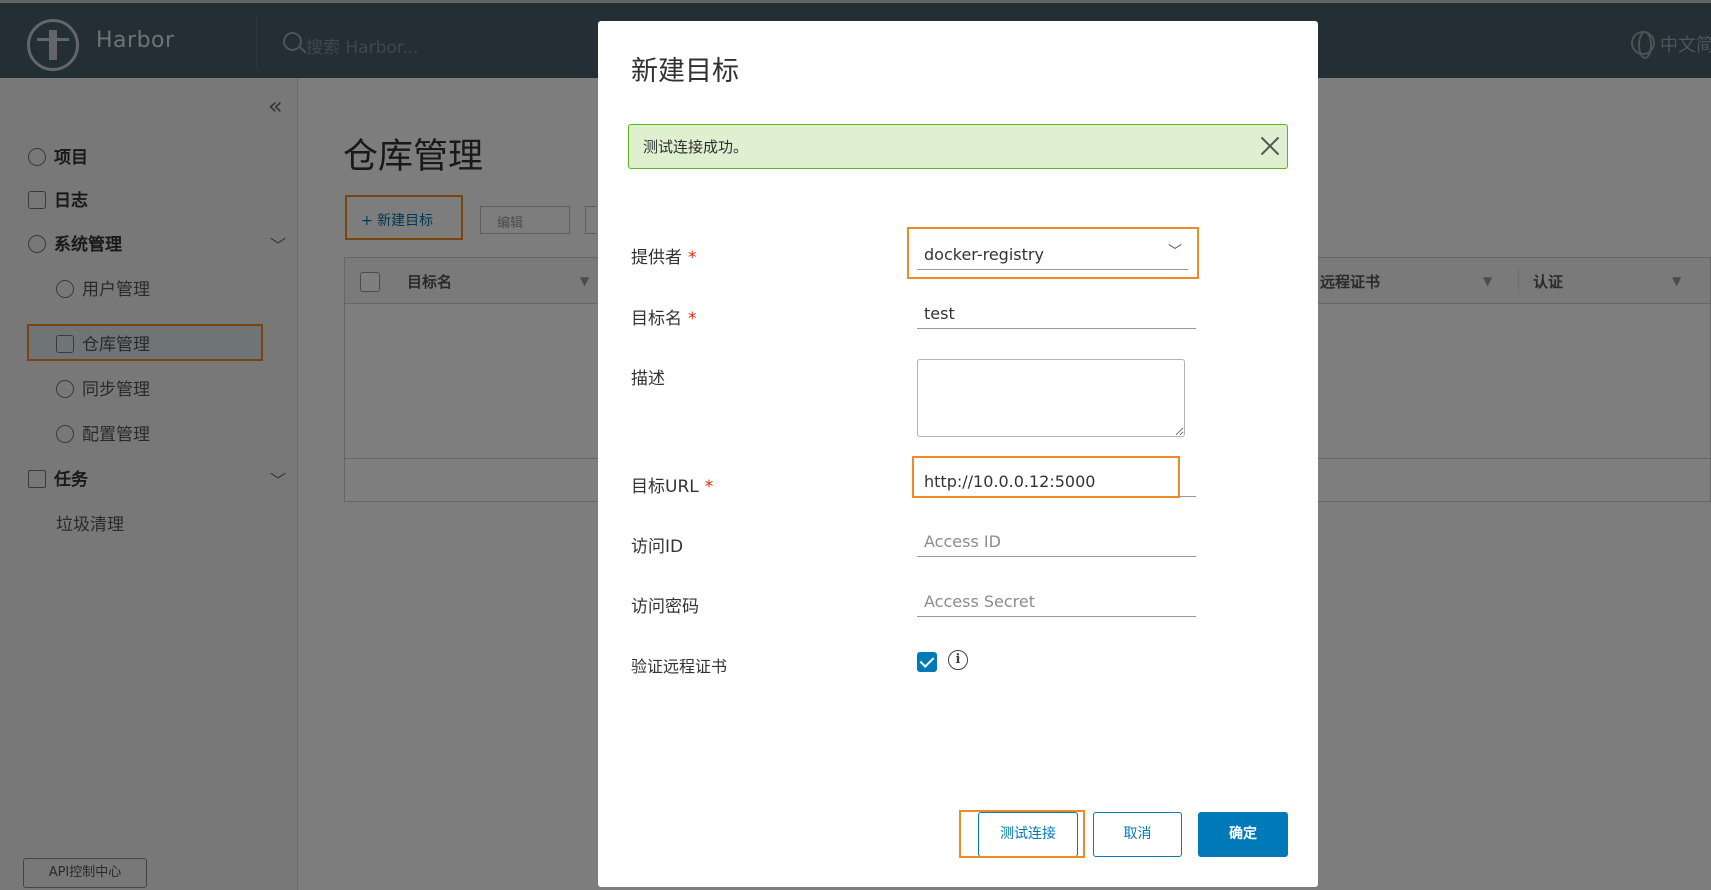 Image resolution: width=1711 pixels, height=890 pixels. Describe the element at coordinates (1056, 314) in the screenshot. I see `target-name-input` at that location.